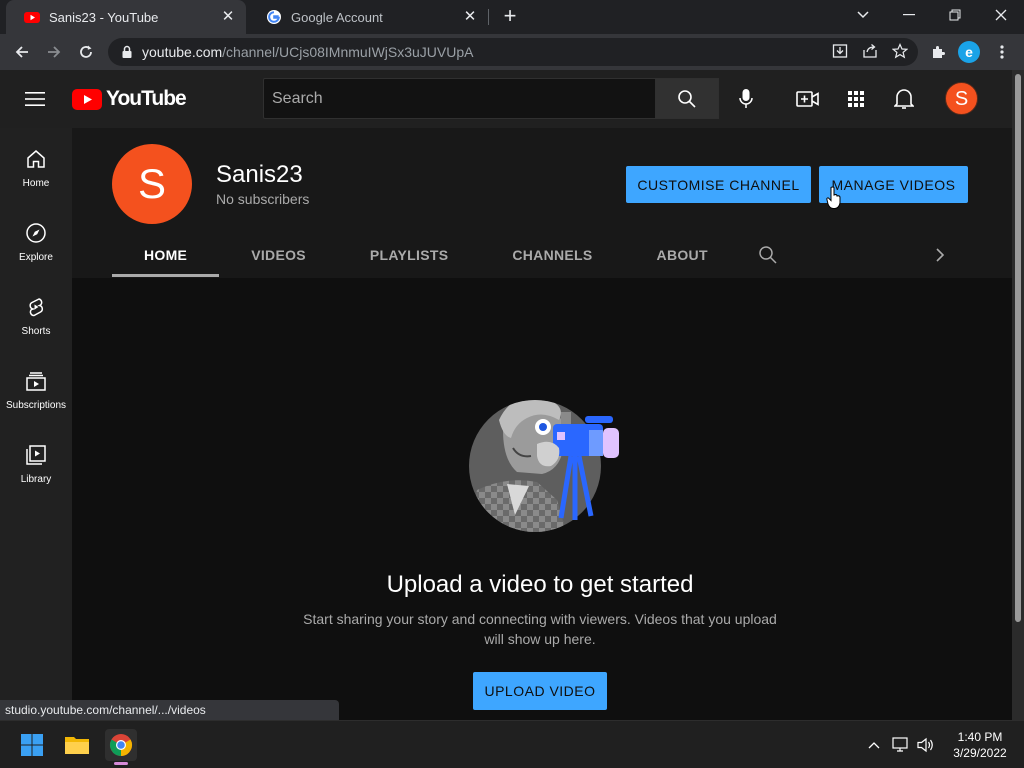 This screenshot has height=768, width=1024. What do you see at coordinates (840, 51) in the screenshot?
I see `install-app-icon` at bounding box center [840, 51].